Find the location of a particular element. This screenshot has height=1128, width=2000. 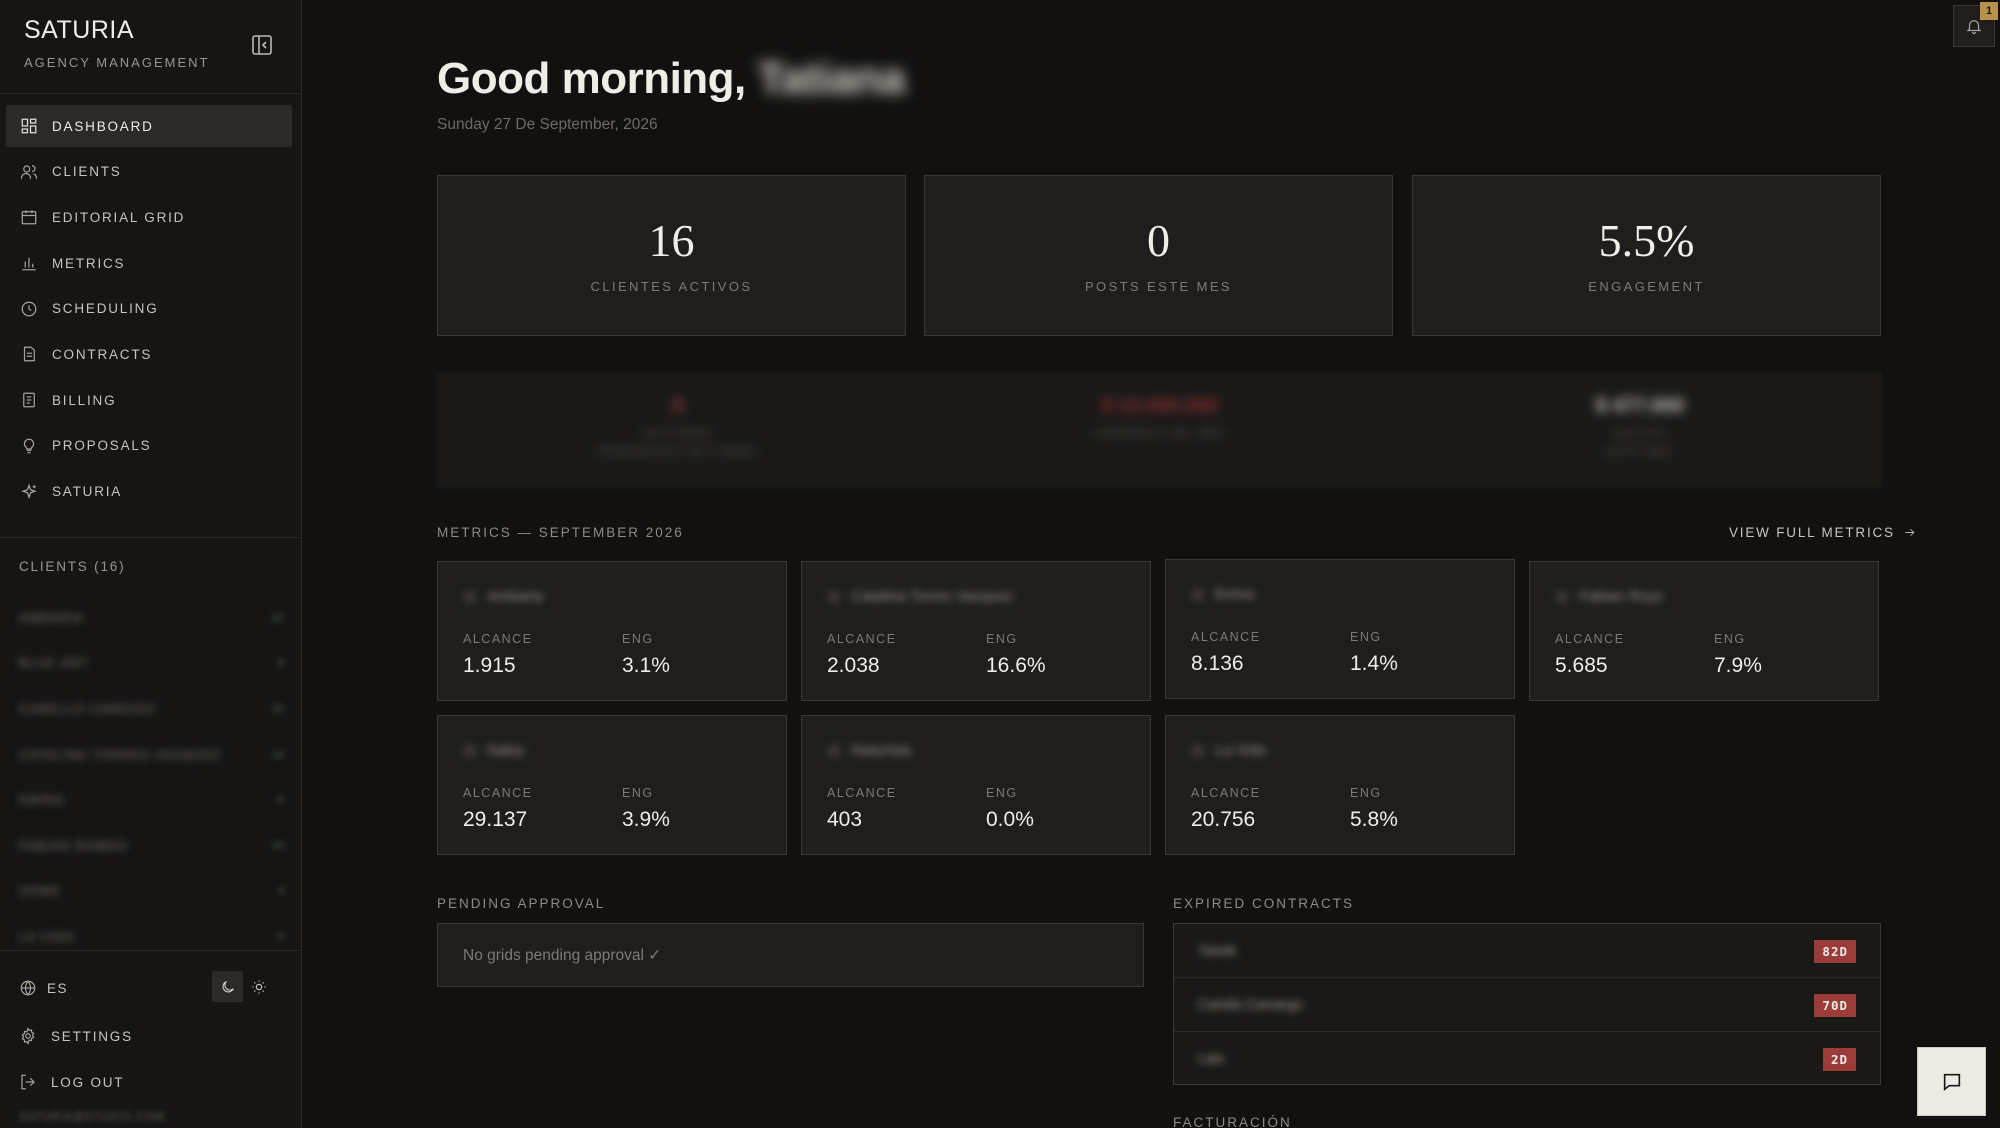

nav-item-editorial-grid: EDITORIAL GRID is located at coordinates (149, 217).